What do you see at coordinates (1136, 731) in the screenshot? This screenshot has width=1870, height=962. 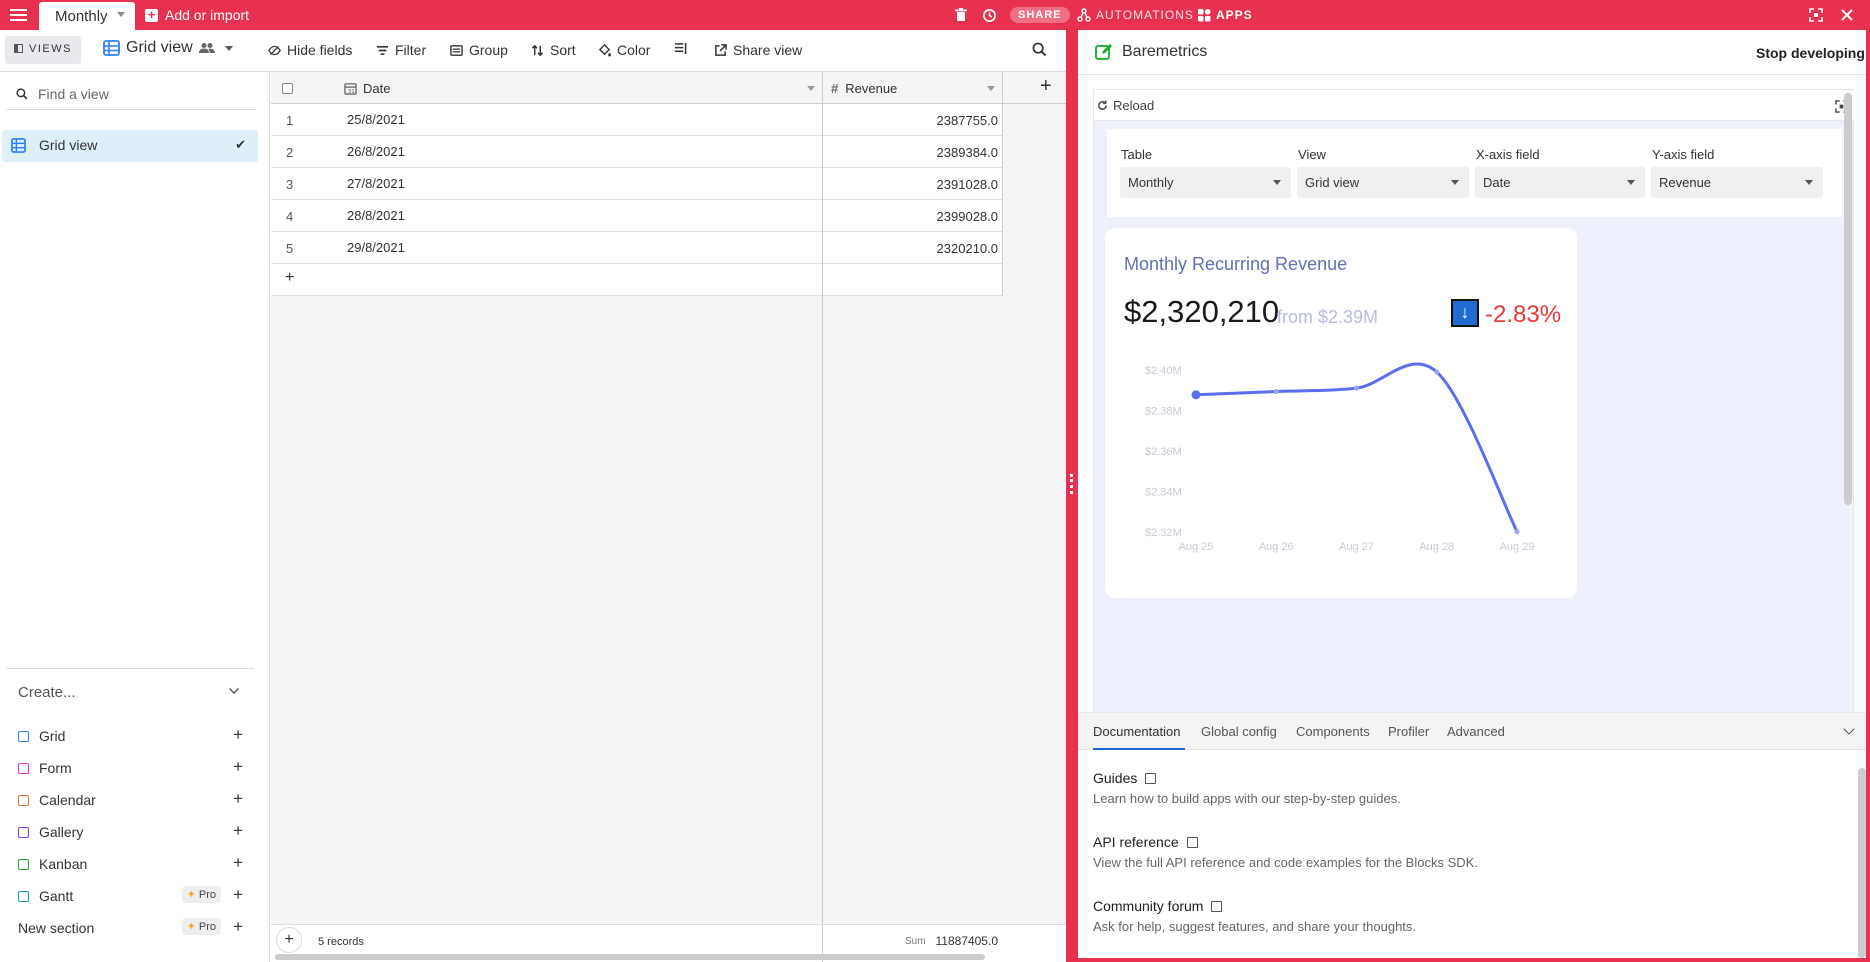 I see `tab-documentation: Documentation` at bounding box center [1136, 731].